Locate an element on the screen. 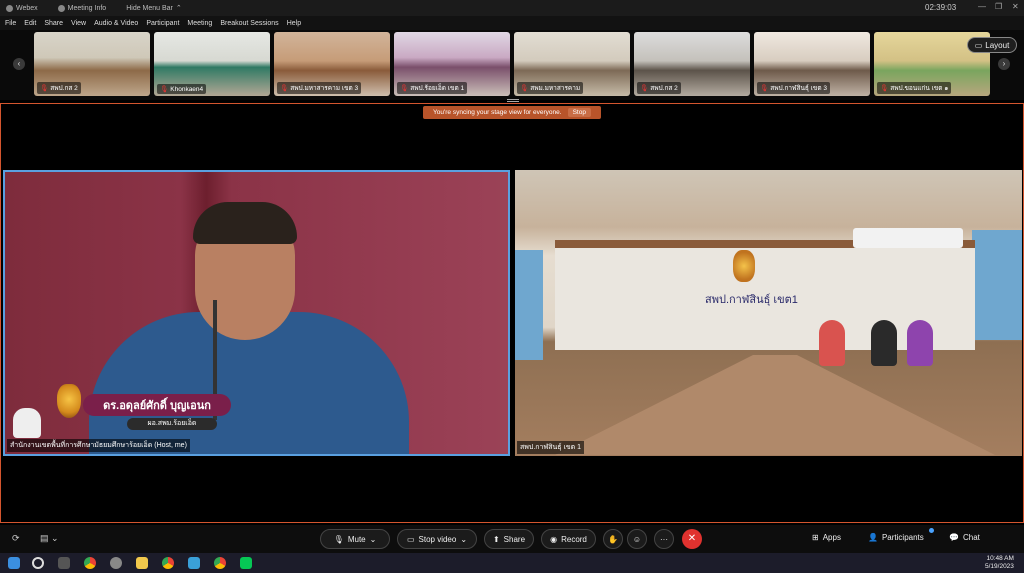 This screenshot has height=573, width=1024. windows-taskbar is located at coordinates (512, 563).